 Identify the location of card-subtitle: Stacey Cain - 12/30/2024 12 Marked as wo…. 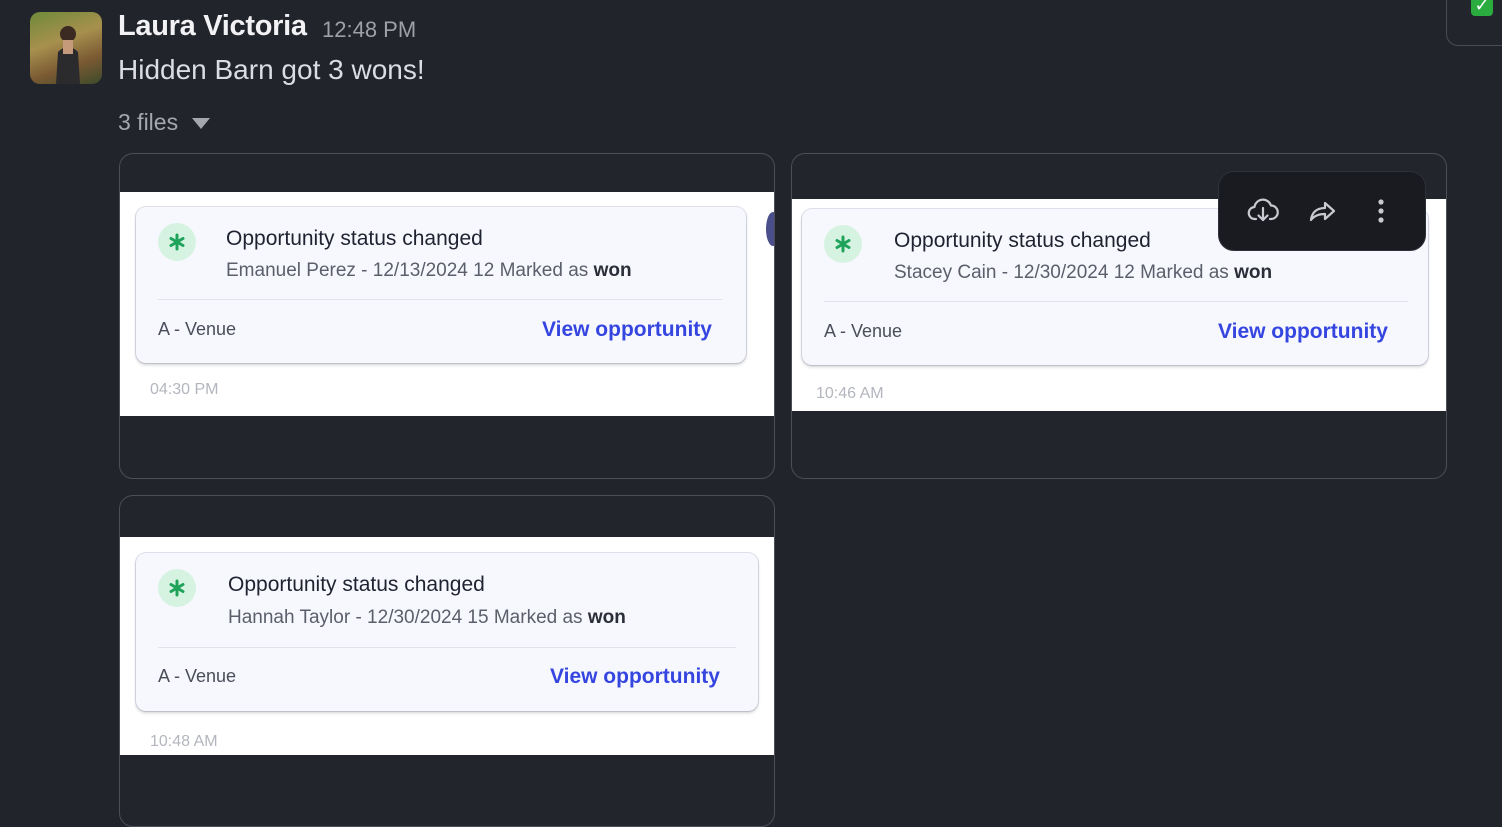
(1083, 272).